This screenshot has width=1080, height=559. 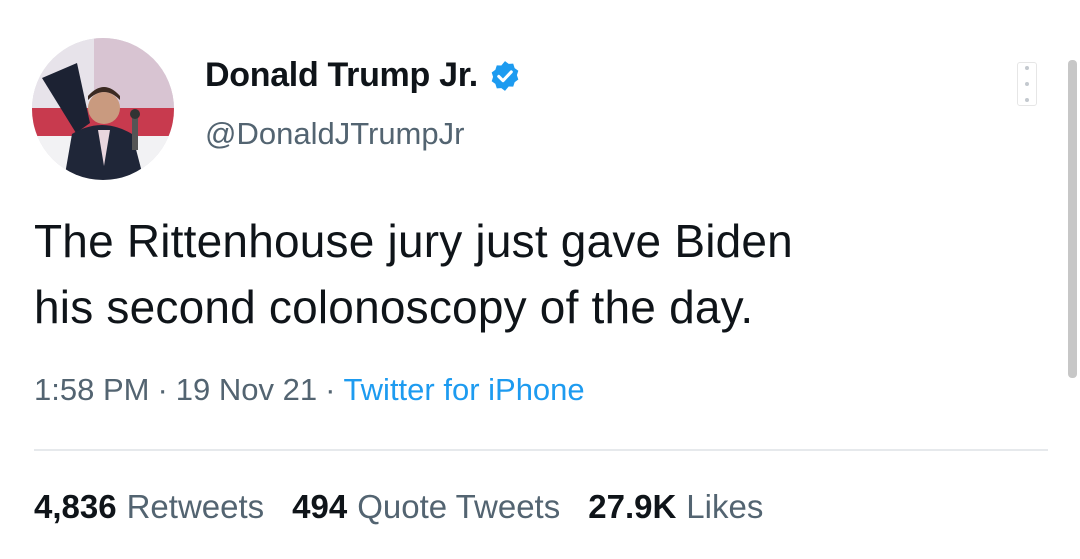 What do you see at coordinates (463, 390) in the screenshot?
I see `tweet-source-link: Twitter for iPhone` at bounding box center [463, 390].